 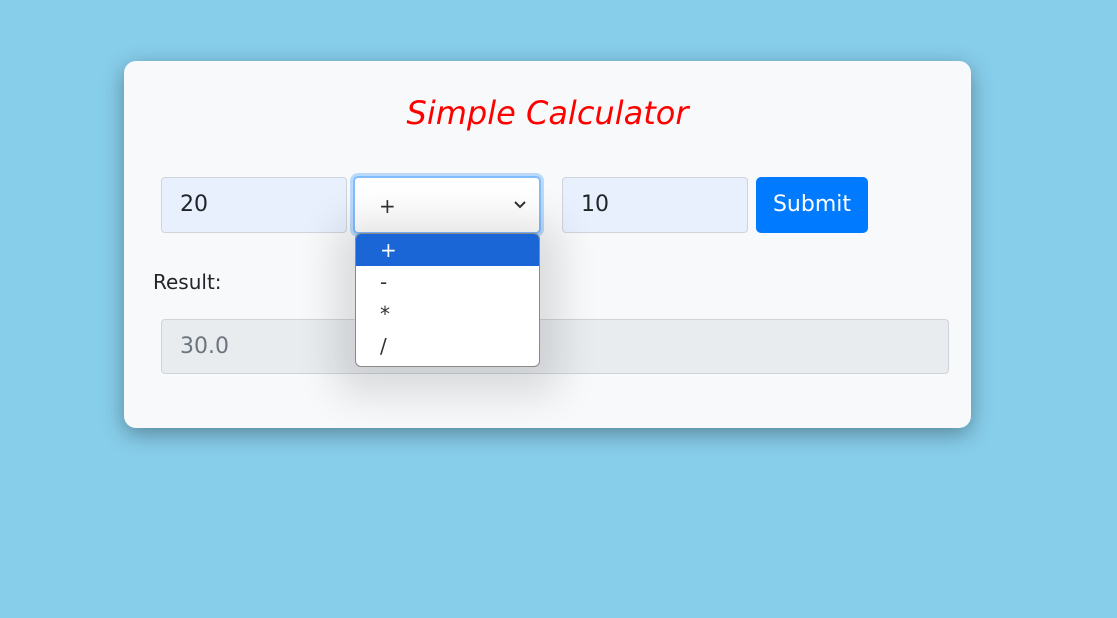 I want to click on result-field: 30.0, so click(x=555, y=346).